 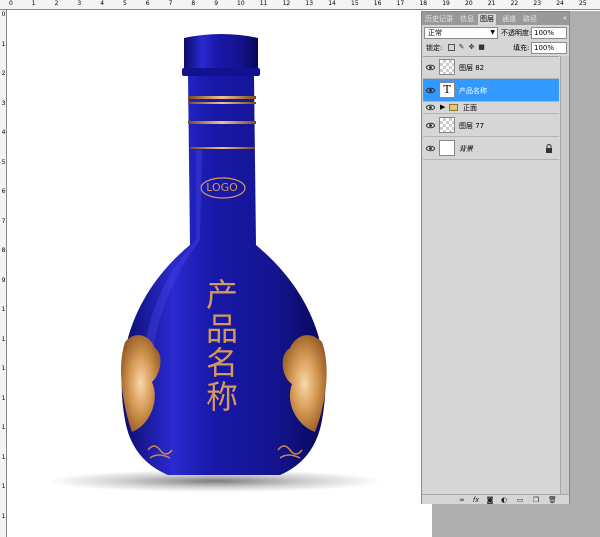 I want to click on product-char: 产, so click(x=221, y=295).